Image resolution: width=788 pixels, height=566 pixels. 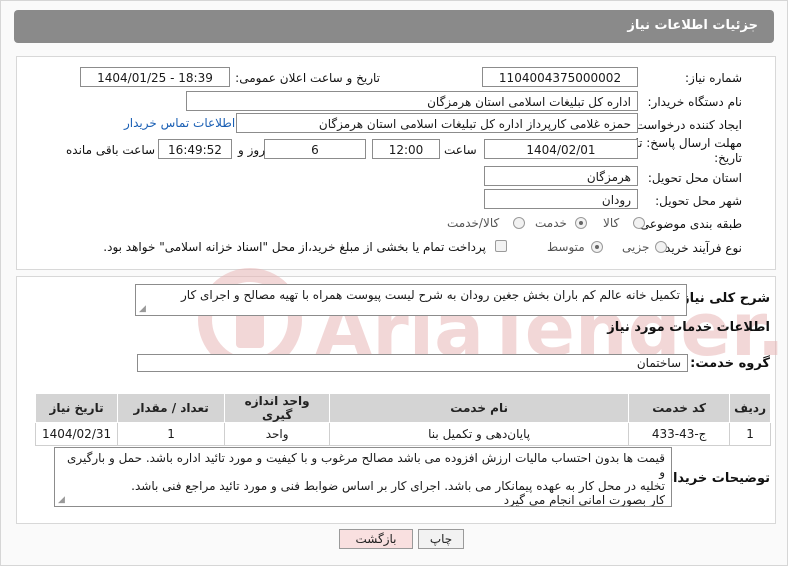 I want to click on process-radio-medium, so click(x=597, y=247).